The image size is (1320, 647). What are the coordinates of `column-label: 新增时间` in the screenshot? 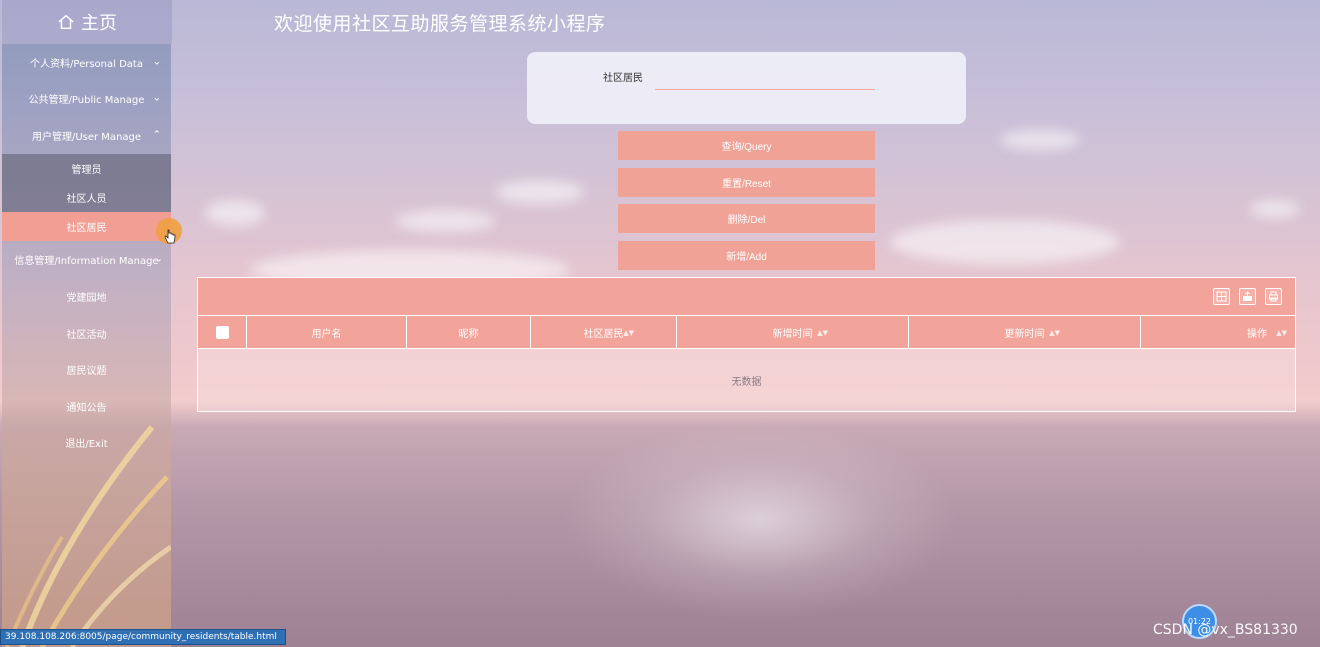 It's located at (792, 334).